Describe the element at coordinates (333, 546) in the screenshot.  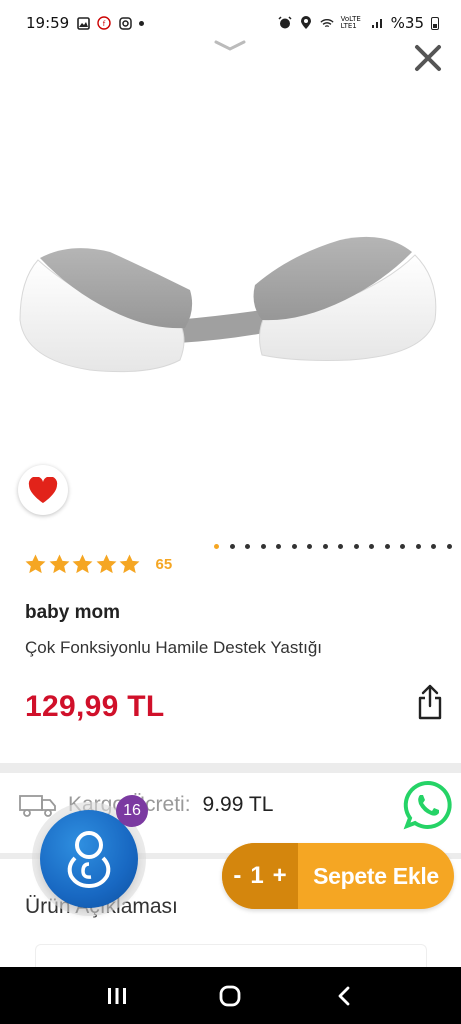
I see `image-carousel-indicator` at that location.